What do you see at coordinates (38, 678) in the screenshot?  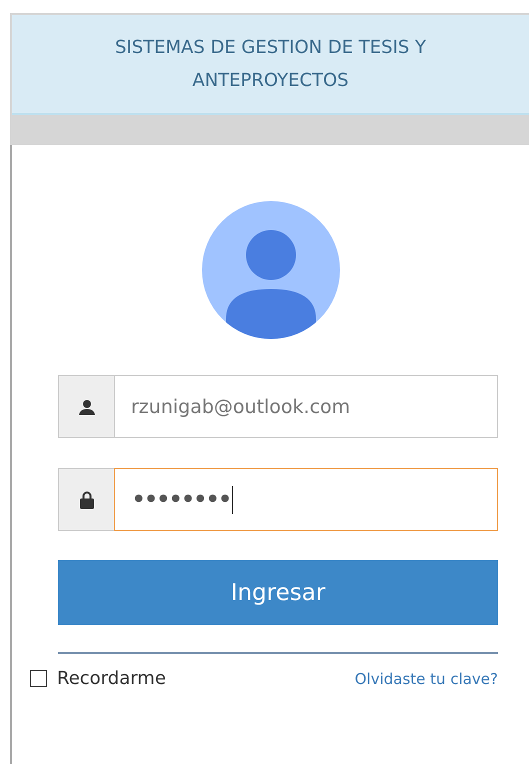 I see `remember-checkbox` at bounding box center [38, 678].